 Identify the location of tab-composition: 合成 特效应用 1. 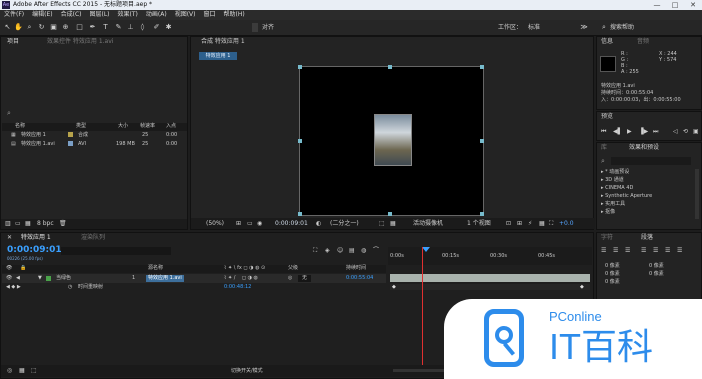
(223, 42).